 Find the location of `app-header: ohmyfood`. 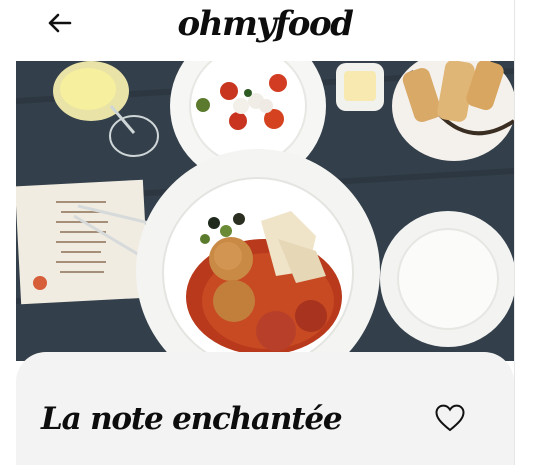

app-header: ohmyfood is located at coordinates (257, 25).